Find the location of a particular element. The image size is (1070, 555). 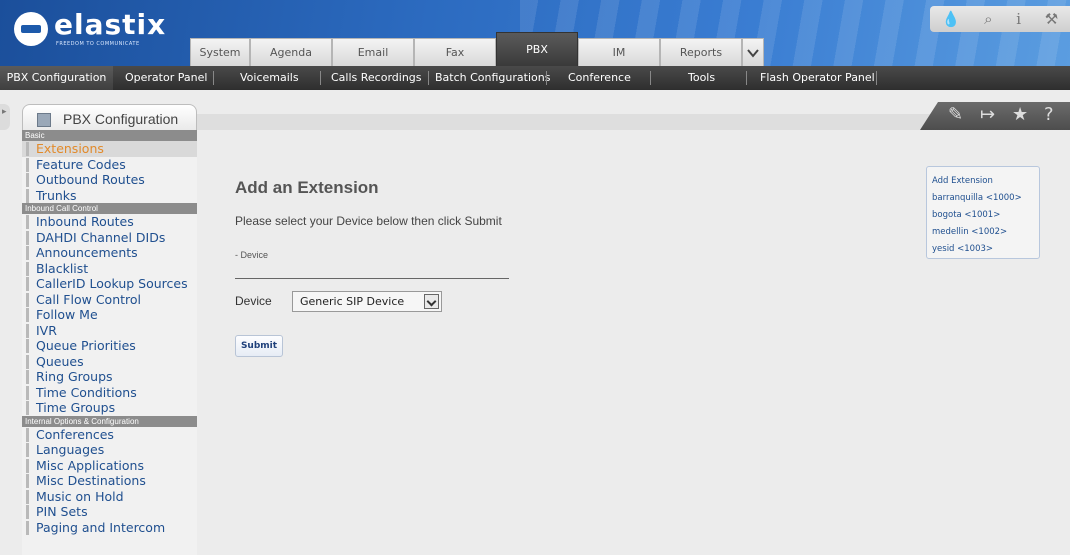

sidebar-item-announcements: Announcements is located at coordinates (109, 253).